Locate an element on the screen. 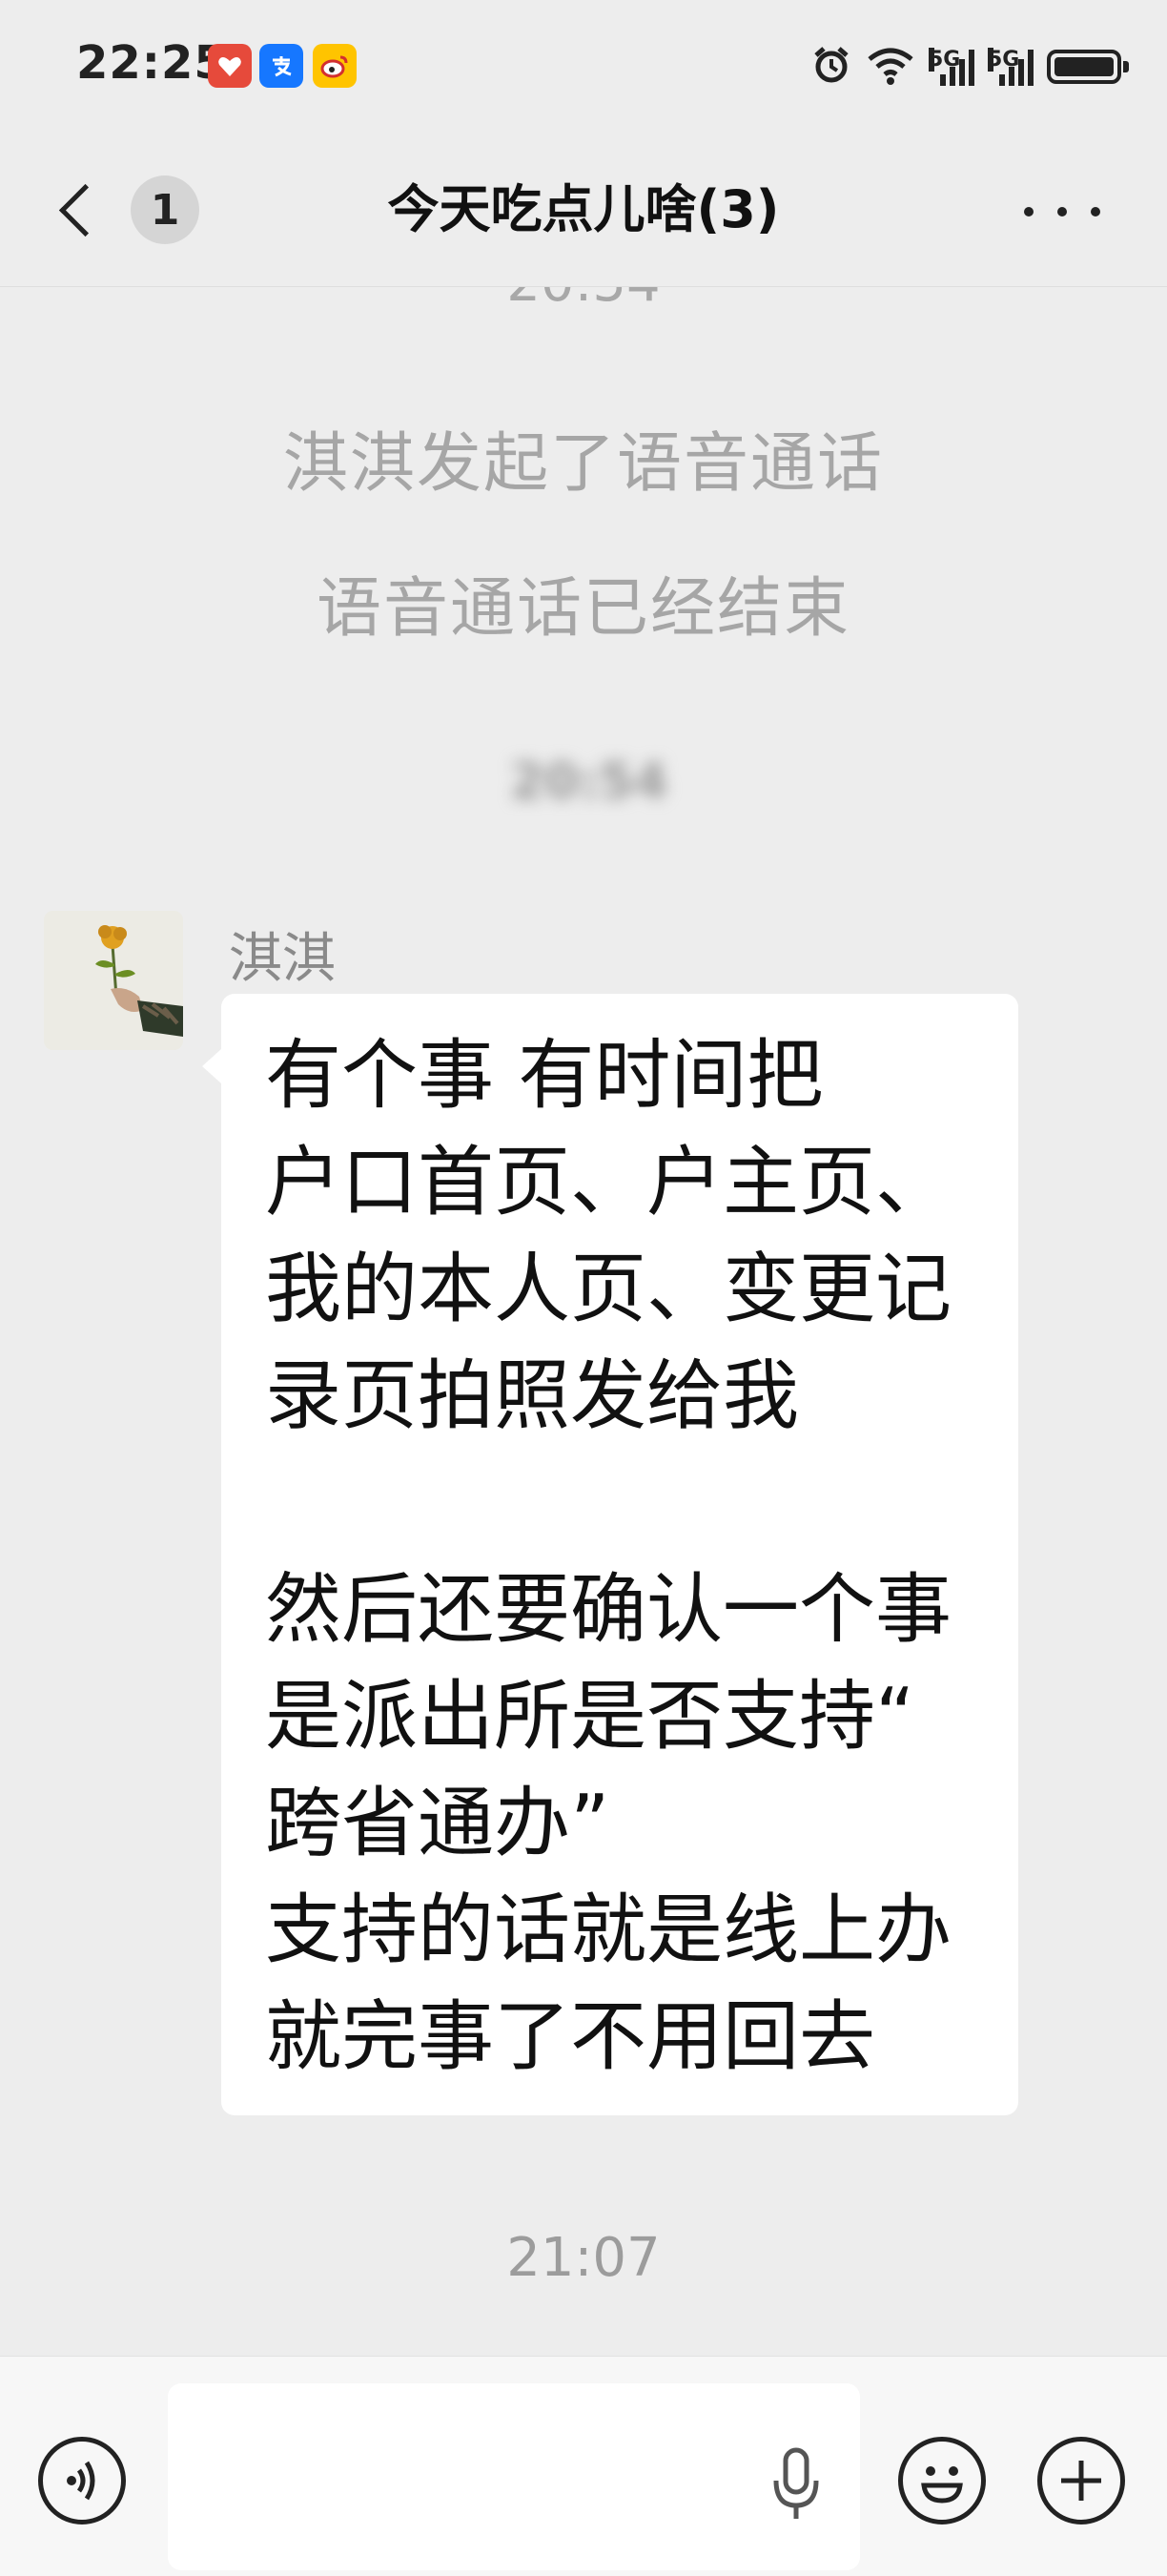 This screenshot has width=1167, height=2576. message-line: 有个事 有时间把 is located at coordinates (544, 1075).